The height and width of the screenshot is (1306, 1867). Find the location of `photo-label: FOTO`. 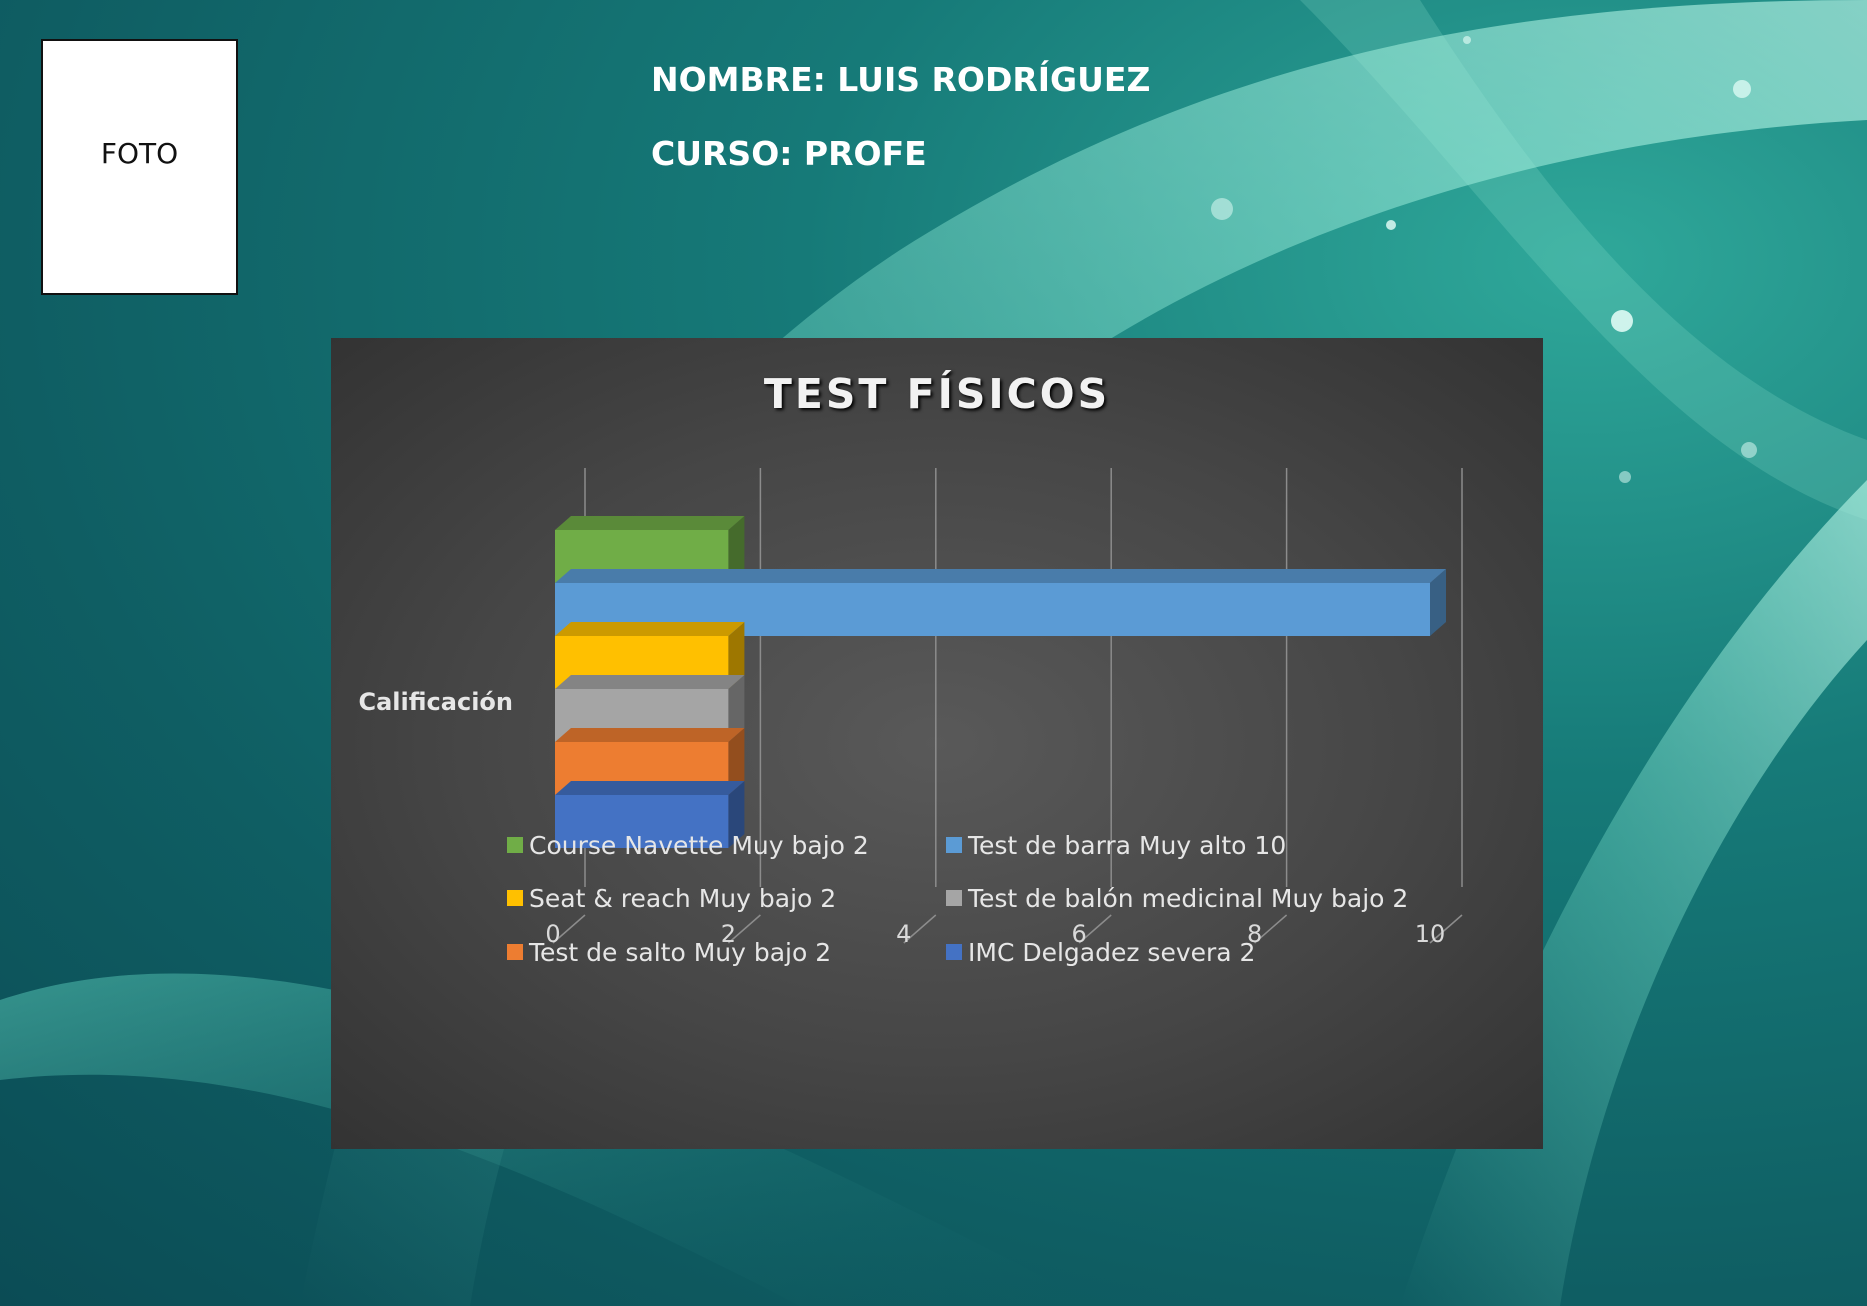

photo-label: FOTO is located at coordinates (139, 153).